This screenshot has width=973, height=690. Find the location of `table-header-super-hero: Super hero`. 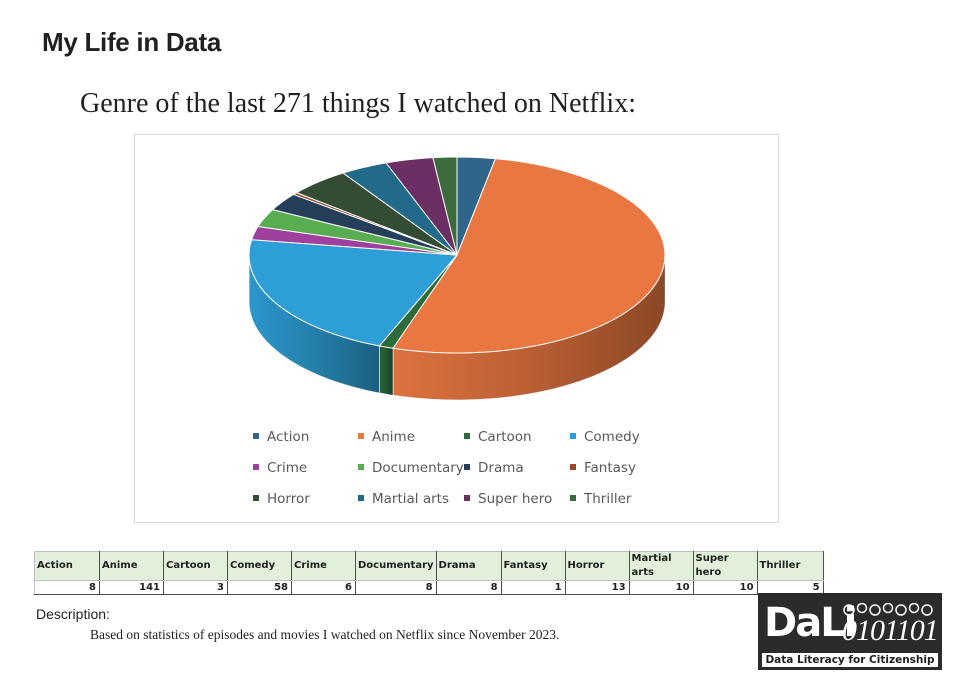

table-header-super-hero: Super hero is located at coordinates (725, 566).